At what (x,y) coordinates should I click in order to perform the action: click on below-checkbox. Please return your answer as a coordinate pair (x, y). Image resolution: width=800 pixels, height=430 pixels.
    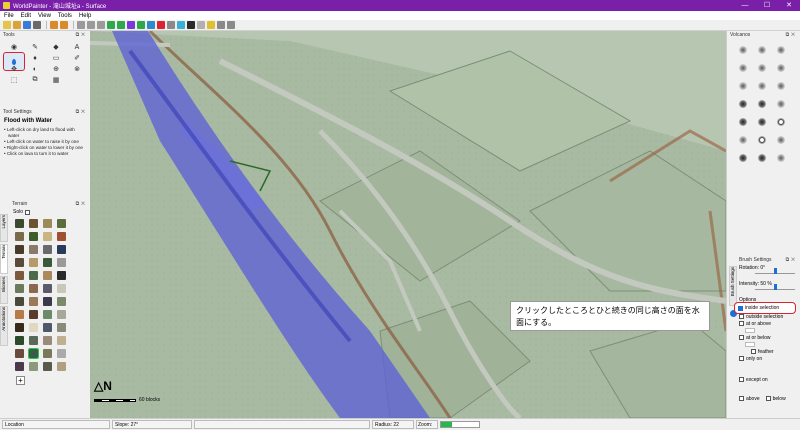
    Looking at the image, I should click on (768, 398).